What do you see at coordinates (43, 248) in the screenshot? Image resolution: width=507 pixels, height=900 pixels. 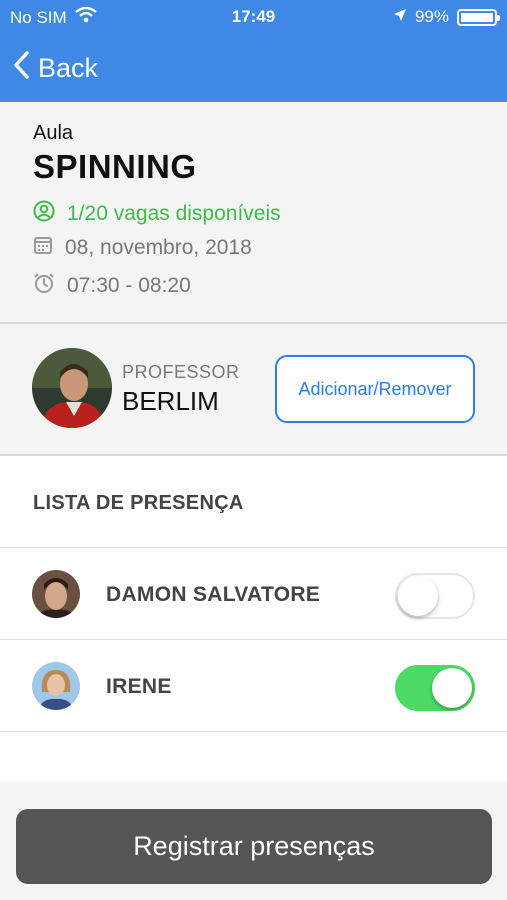 I see `calendar-icon` at bounding box center [43, 248].